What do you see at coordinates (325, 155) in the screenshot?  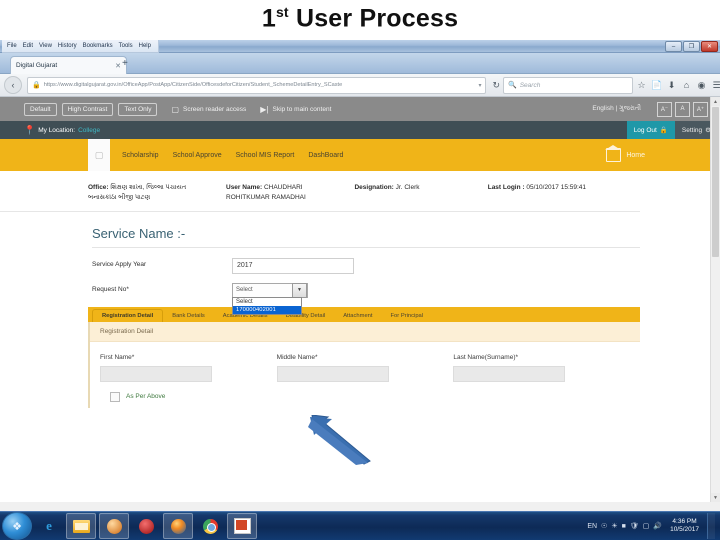 I see `nav-item-dashboard: DashBoard` at bounding box center [325, 155].